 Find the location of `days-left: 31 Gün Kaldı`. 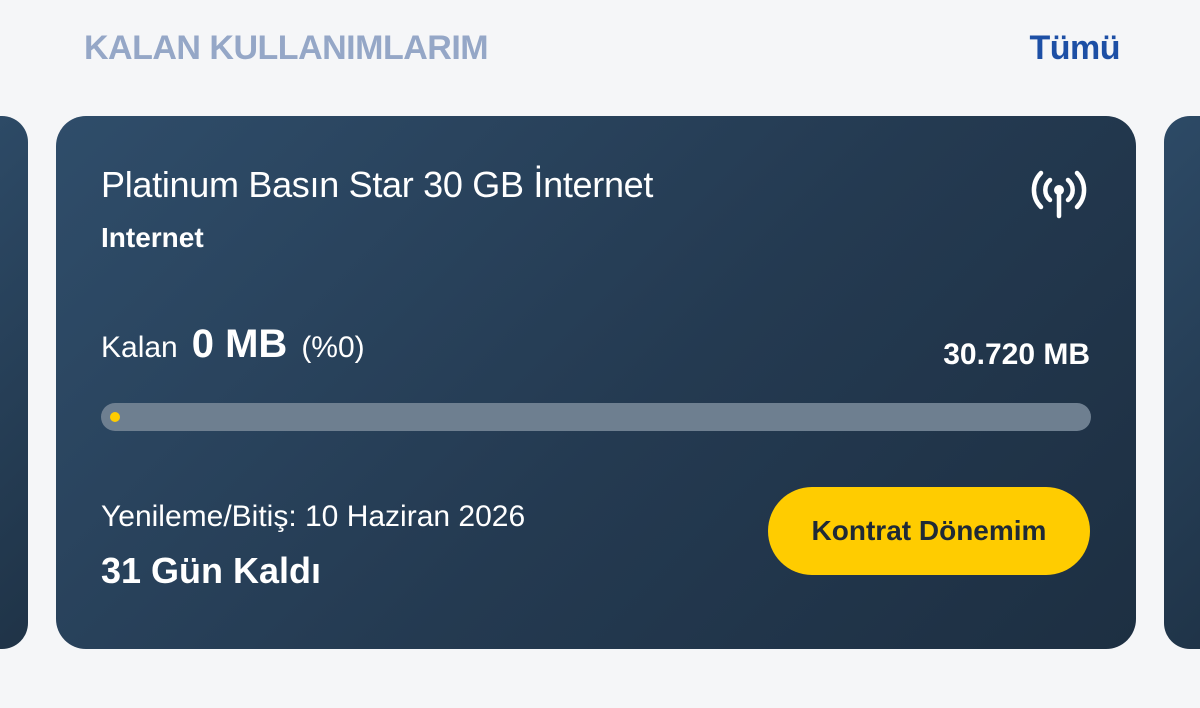

days-left: 31 Gün Kaldı is located at coordinates (211, 570).